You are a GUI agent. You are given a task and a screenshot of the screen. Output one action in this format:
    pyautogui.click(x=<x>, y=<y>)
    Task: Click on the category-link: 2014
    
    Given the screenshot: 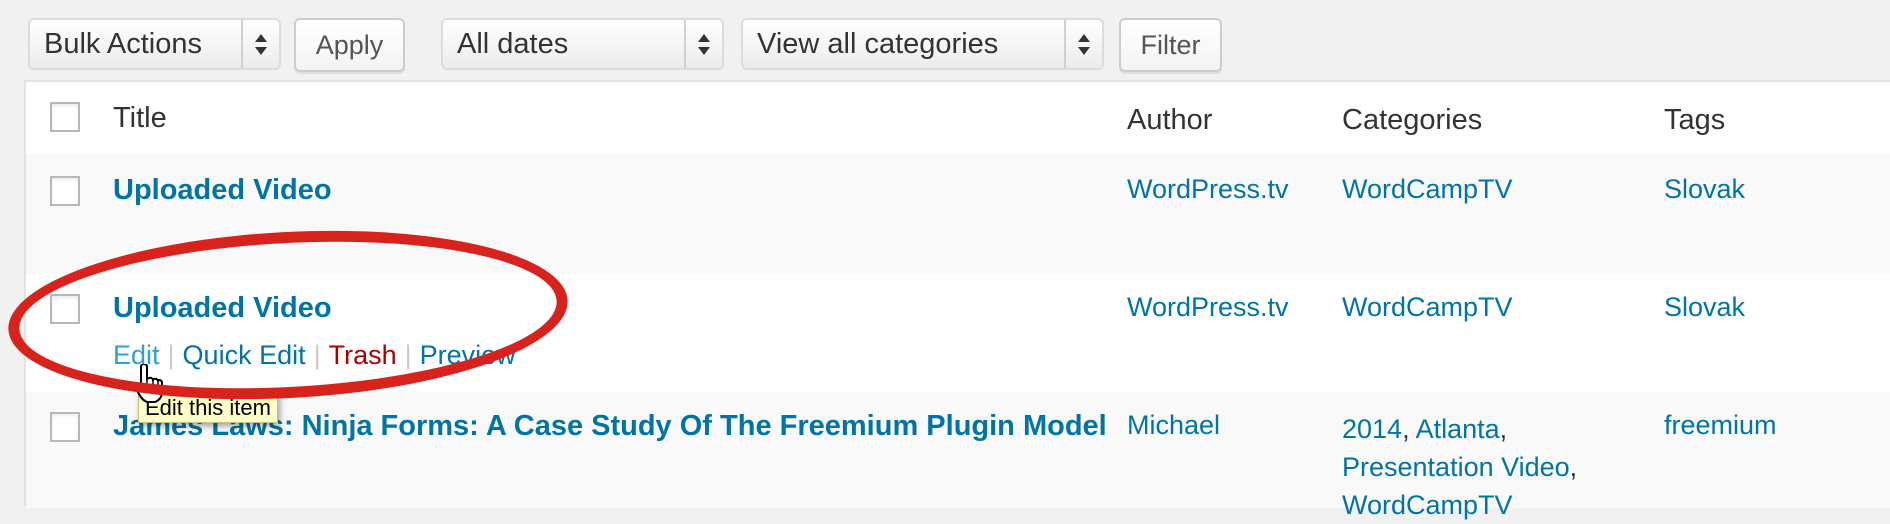 What is the action you would take?
    pyautogui.click(x=1372, y=429)
    